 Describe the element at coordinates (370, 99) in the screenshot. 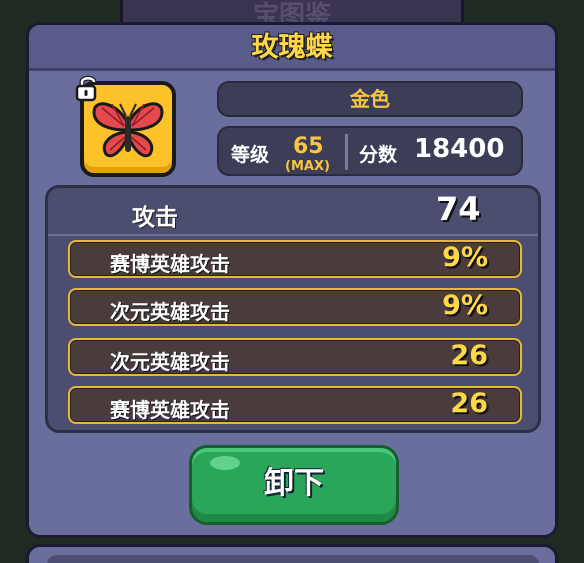

I see `rarity-label: 金色` at that location.